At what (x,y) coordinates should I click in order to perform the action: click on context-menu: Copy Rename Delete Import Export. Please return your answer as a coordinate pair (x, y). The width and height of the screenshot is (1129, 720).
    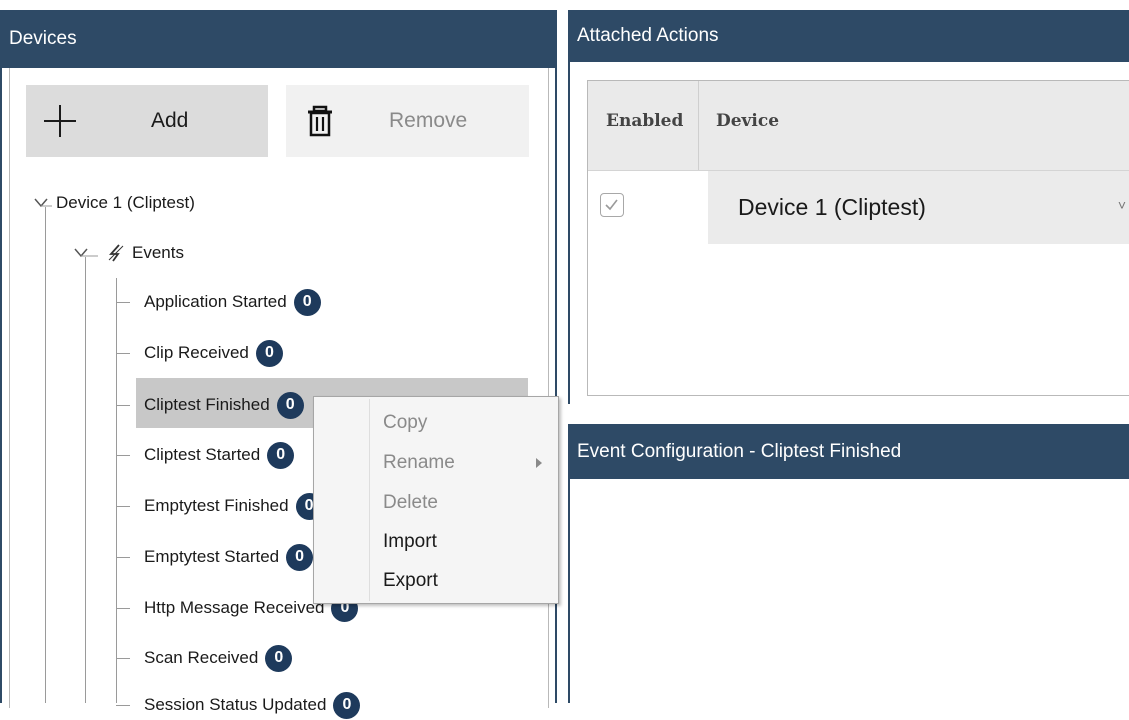
    Looking at the image, I should click on (436, 500).